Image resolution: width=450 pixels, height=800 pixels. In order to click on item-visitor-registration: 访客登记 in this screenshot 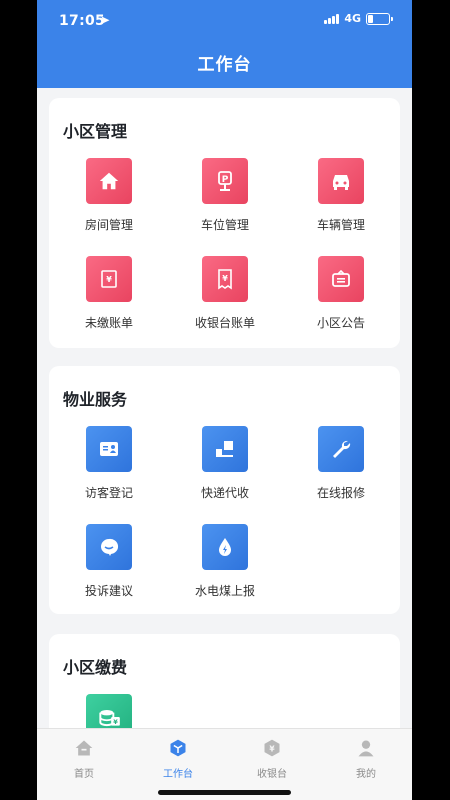, I will do `click(109, 463)`.